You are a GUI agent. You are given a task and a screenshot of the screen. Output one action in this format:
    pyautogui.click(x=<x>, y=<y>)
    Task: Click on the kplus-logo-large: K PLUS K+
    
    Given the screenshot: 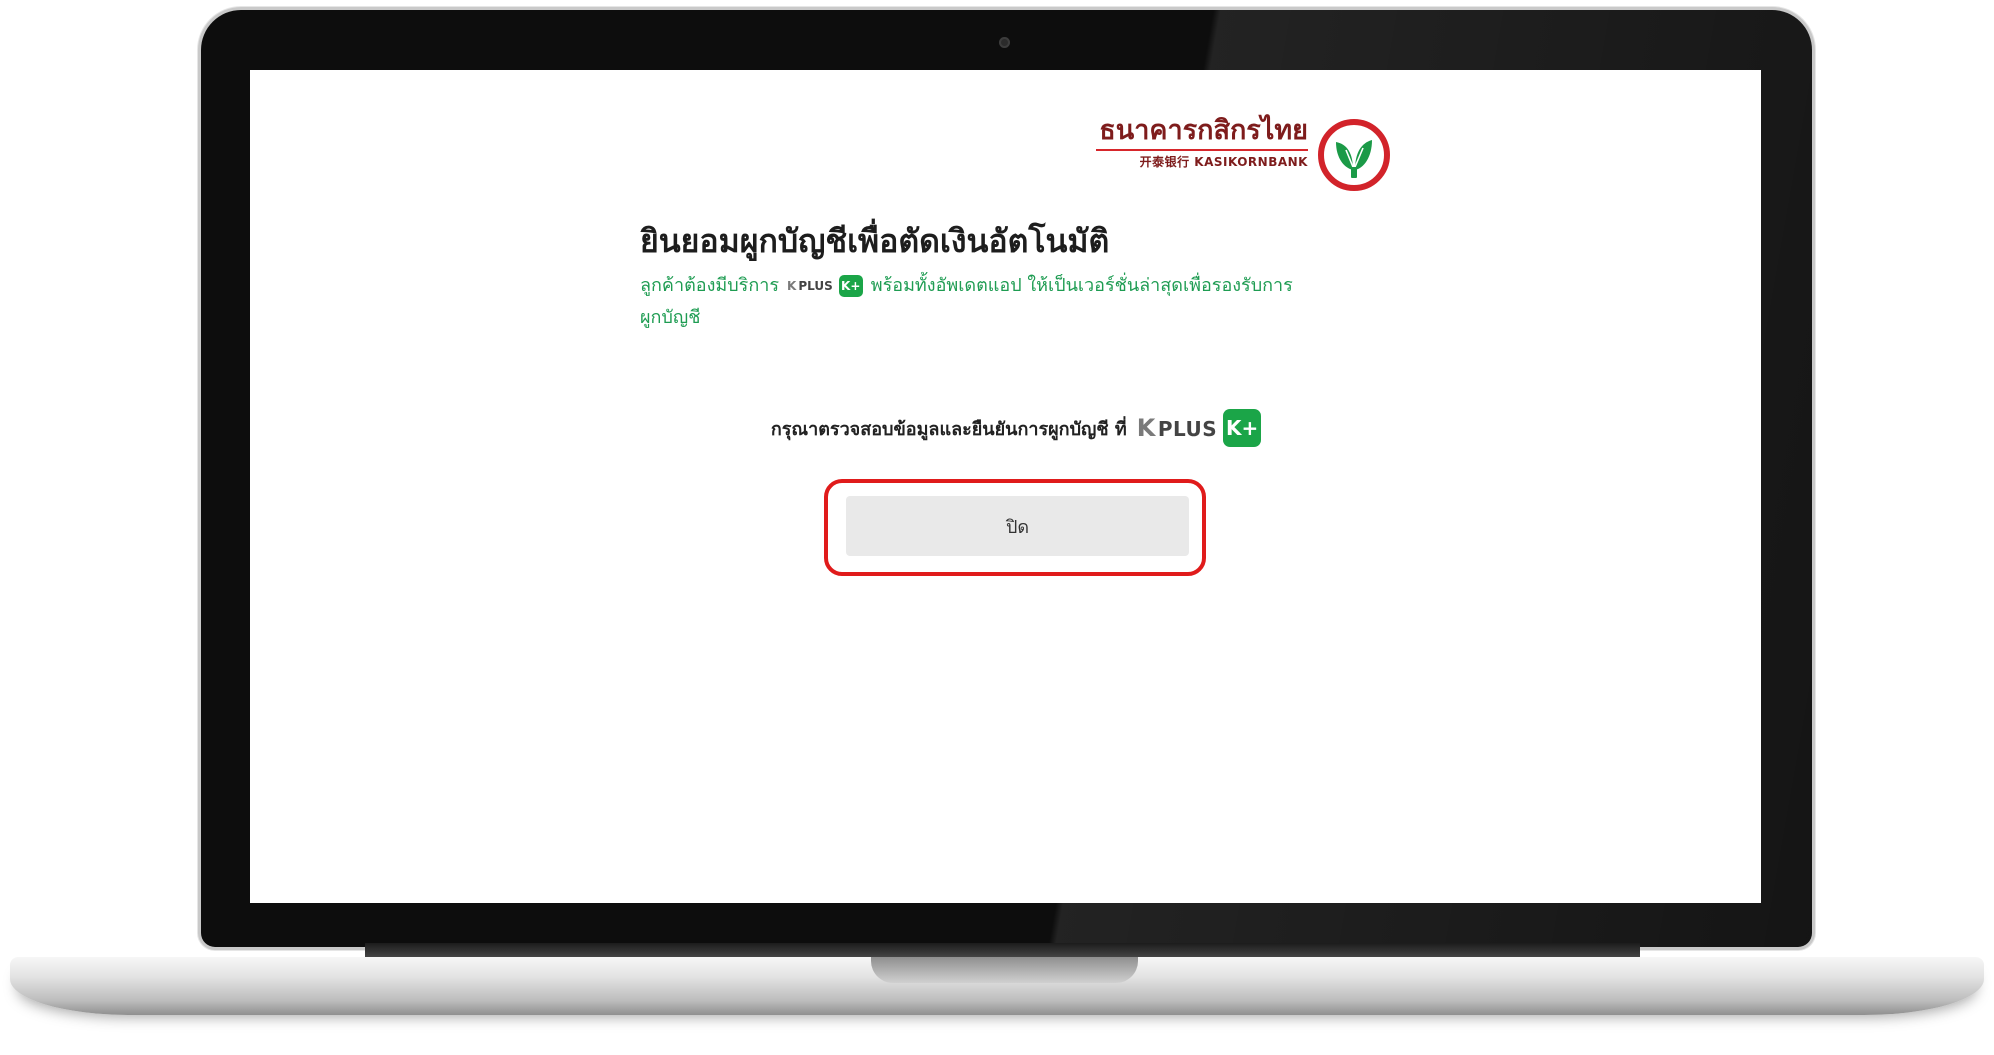 What is the action you would take?
    pyautogui.click(x=1199, y=428)
    